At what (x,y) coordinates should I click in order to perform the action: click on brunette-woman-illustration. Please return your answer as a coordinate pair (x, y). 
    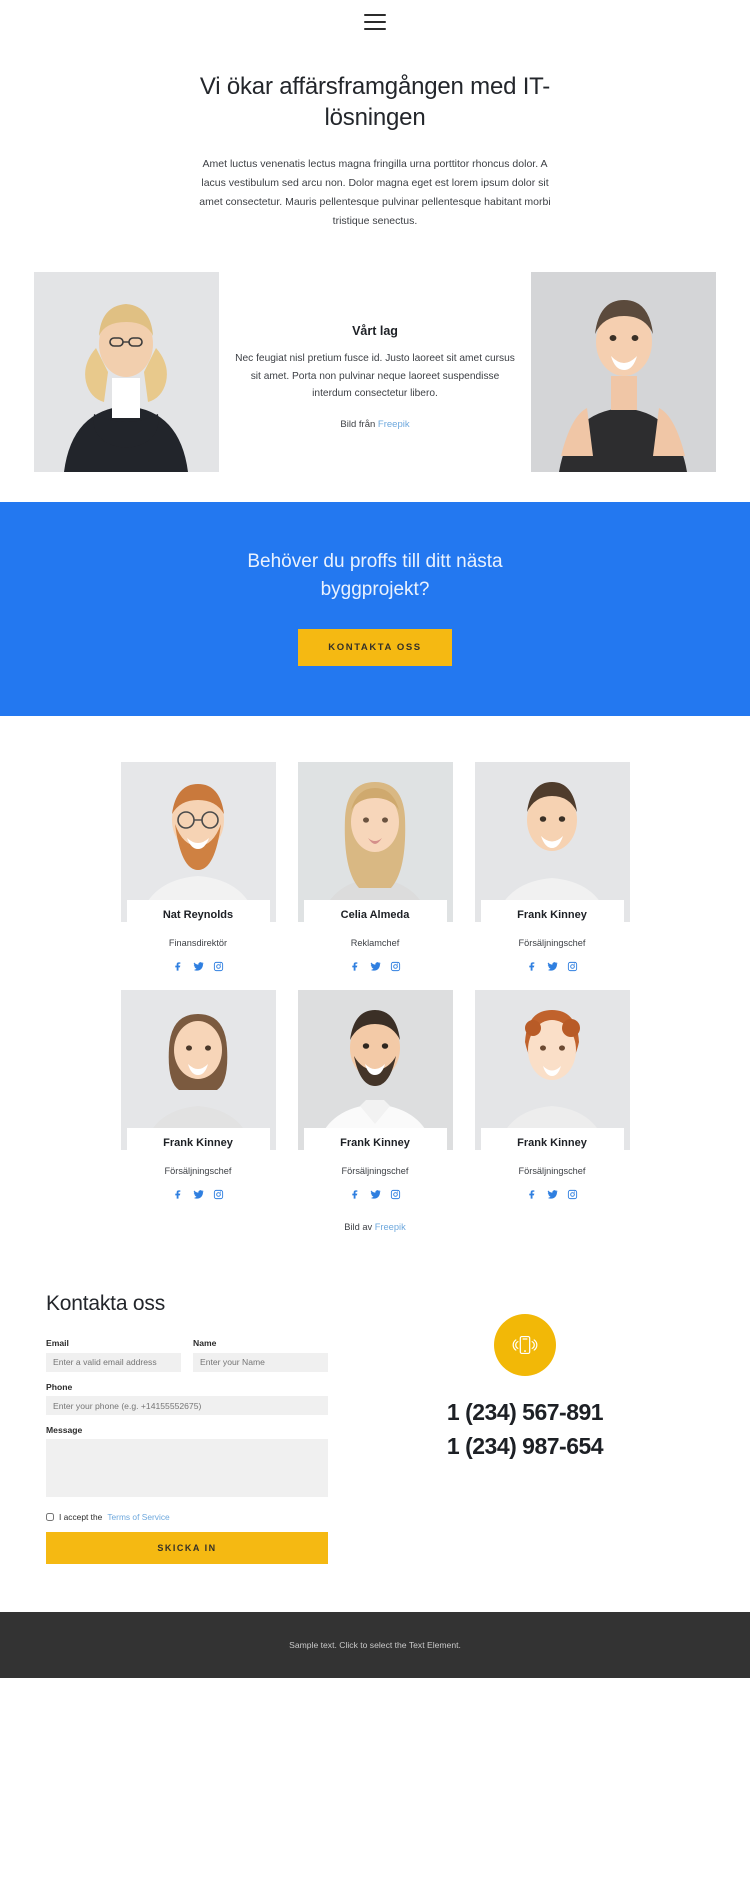
    Looking at the image, I should click on (198, 1070).